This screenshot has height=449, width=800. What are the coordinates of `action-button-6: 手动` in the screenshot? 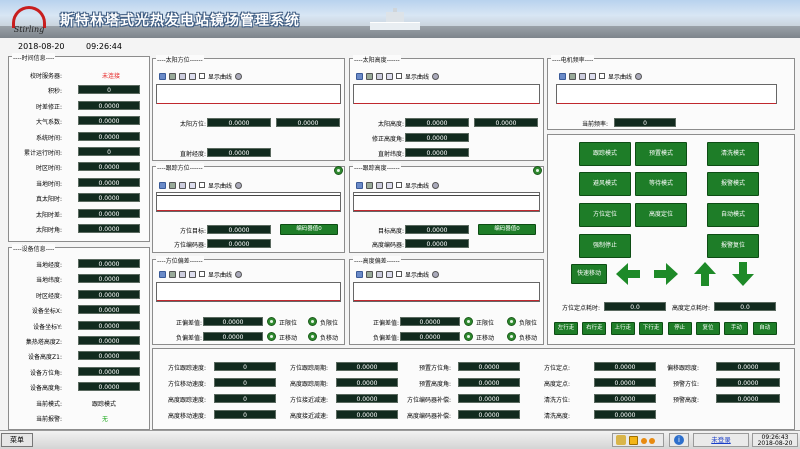 It's located at (736, 328).